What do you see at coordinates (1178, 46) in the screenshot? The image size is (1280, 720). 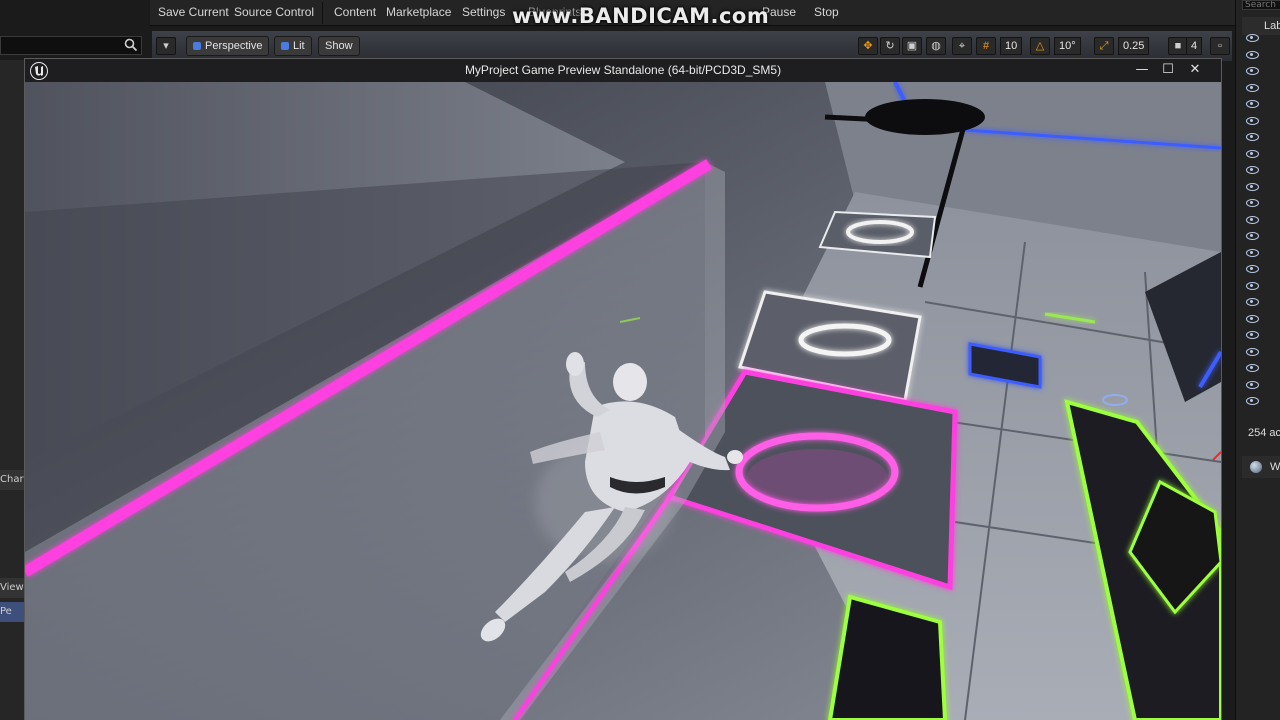 I see `camera-speed-icon: ■` at bounding box center [1178, 46].